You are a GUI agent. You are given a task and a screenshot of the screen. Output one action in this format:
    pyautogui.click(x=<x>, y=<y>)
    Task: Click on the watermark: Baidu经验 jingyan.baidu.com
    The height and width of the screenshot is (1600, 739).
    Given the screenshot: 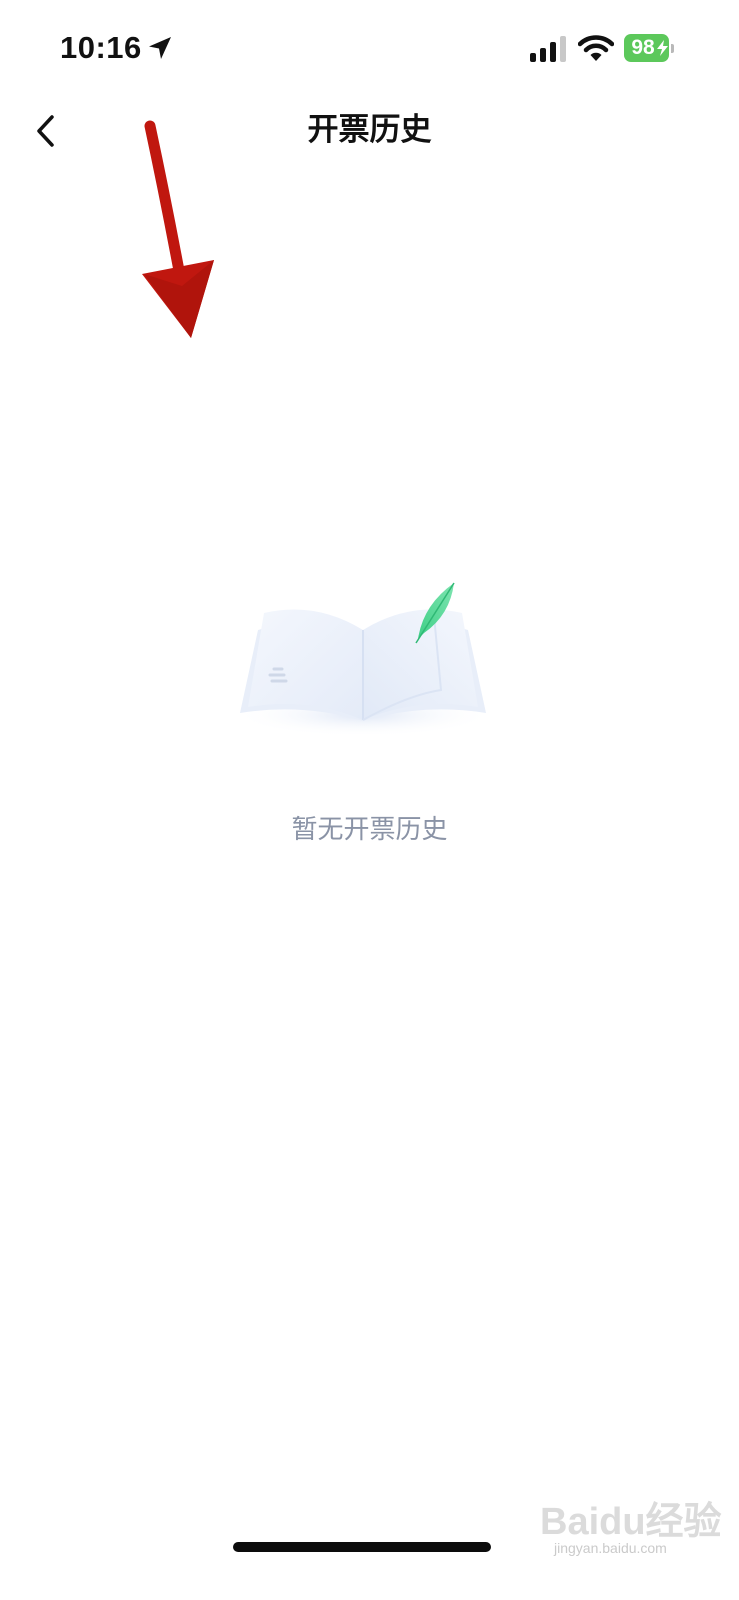 What is the action you would take?
    pyautogui.click(x=631, y=1530)
    